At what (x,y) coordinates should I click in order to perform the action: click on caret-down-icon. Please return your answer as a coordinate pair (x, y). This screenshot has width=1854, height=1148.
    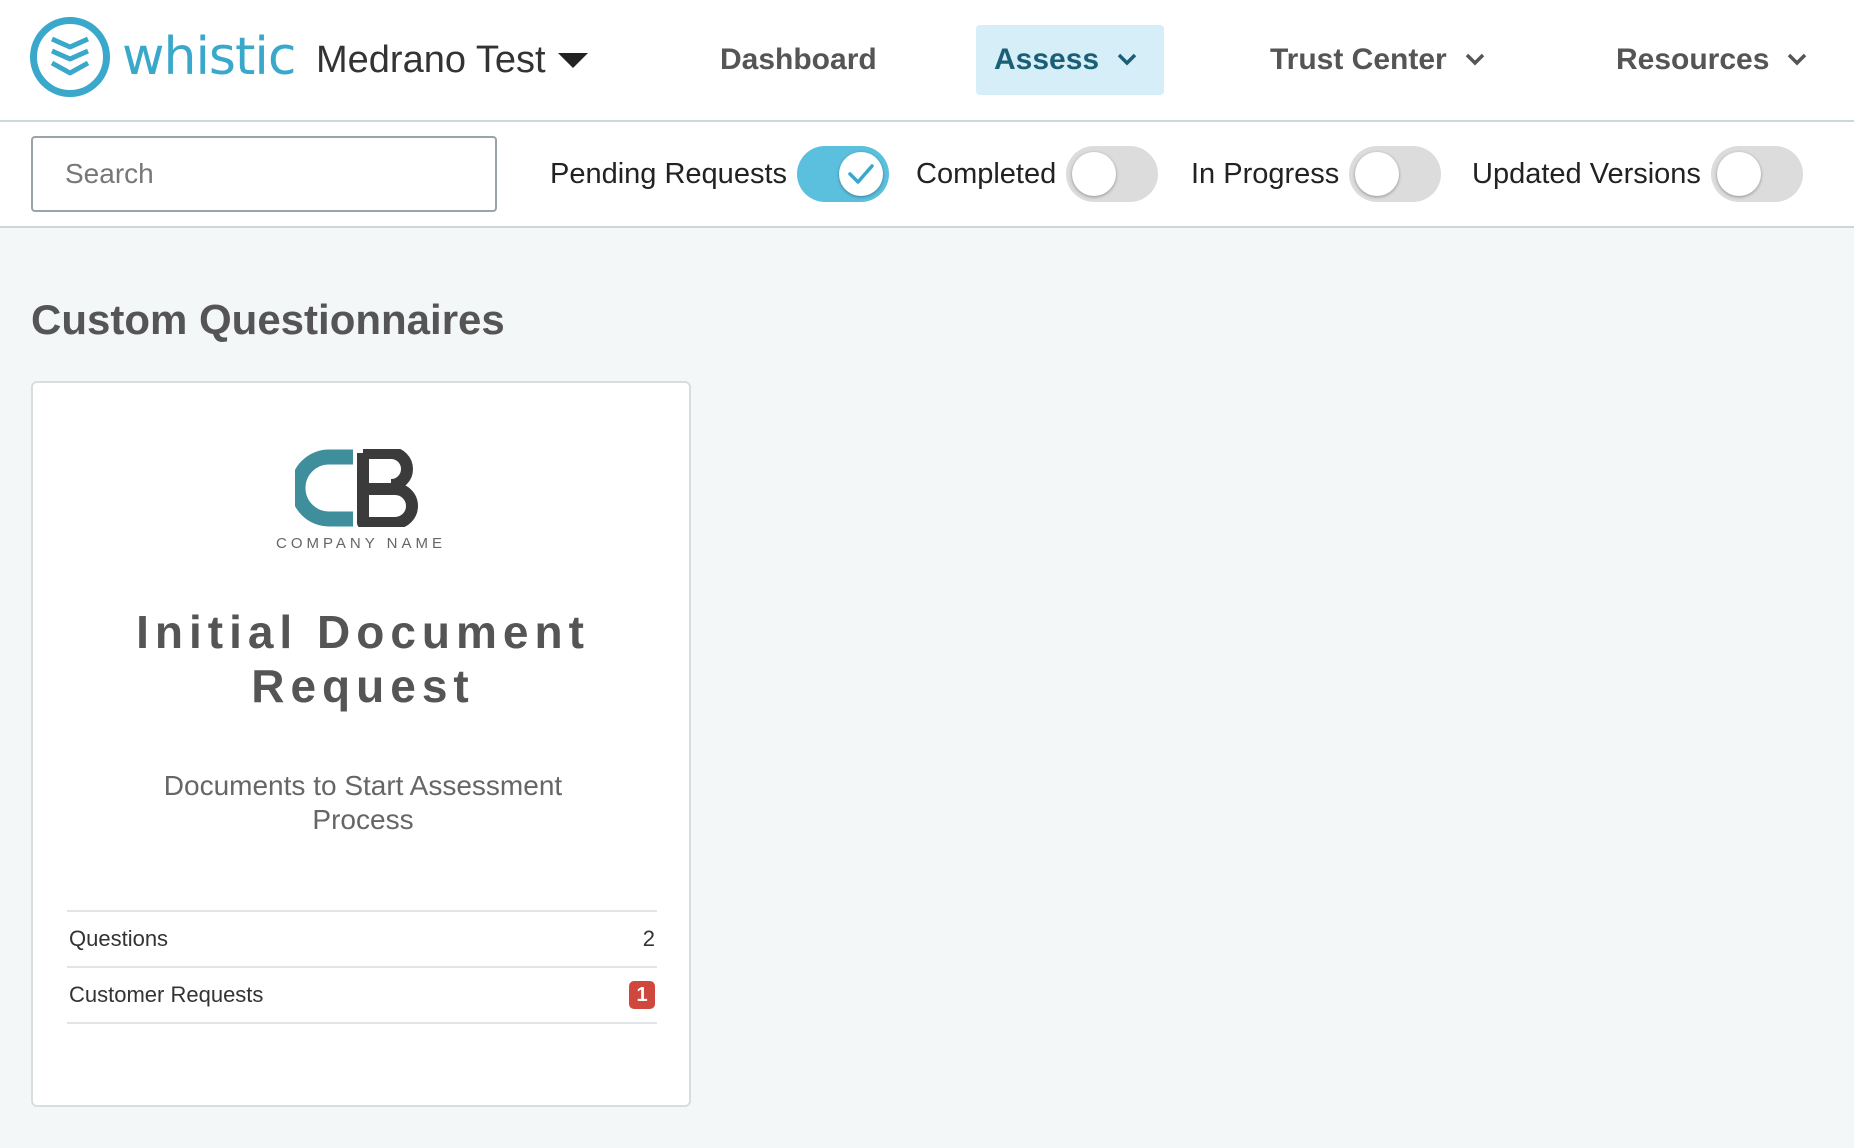
    Looking at the image, I should click on (572, 60).